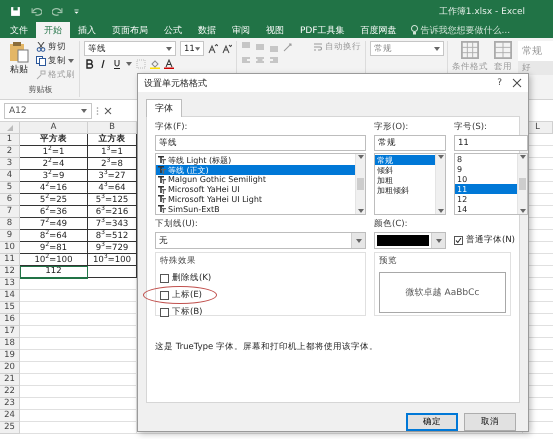 The height and width of the screenshot is (439, 553). I want to click on fill-color-icon, so click(155, 64).